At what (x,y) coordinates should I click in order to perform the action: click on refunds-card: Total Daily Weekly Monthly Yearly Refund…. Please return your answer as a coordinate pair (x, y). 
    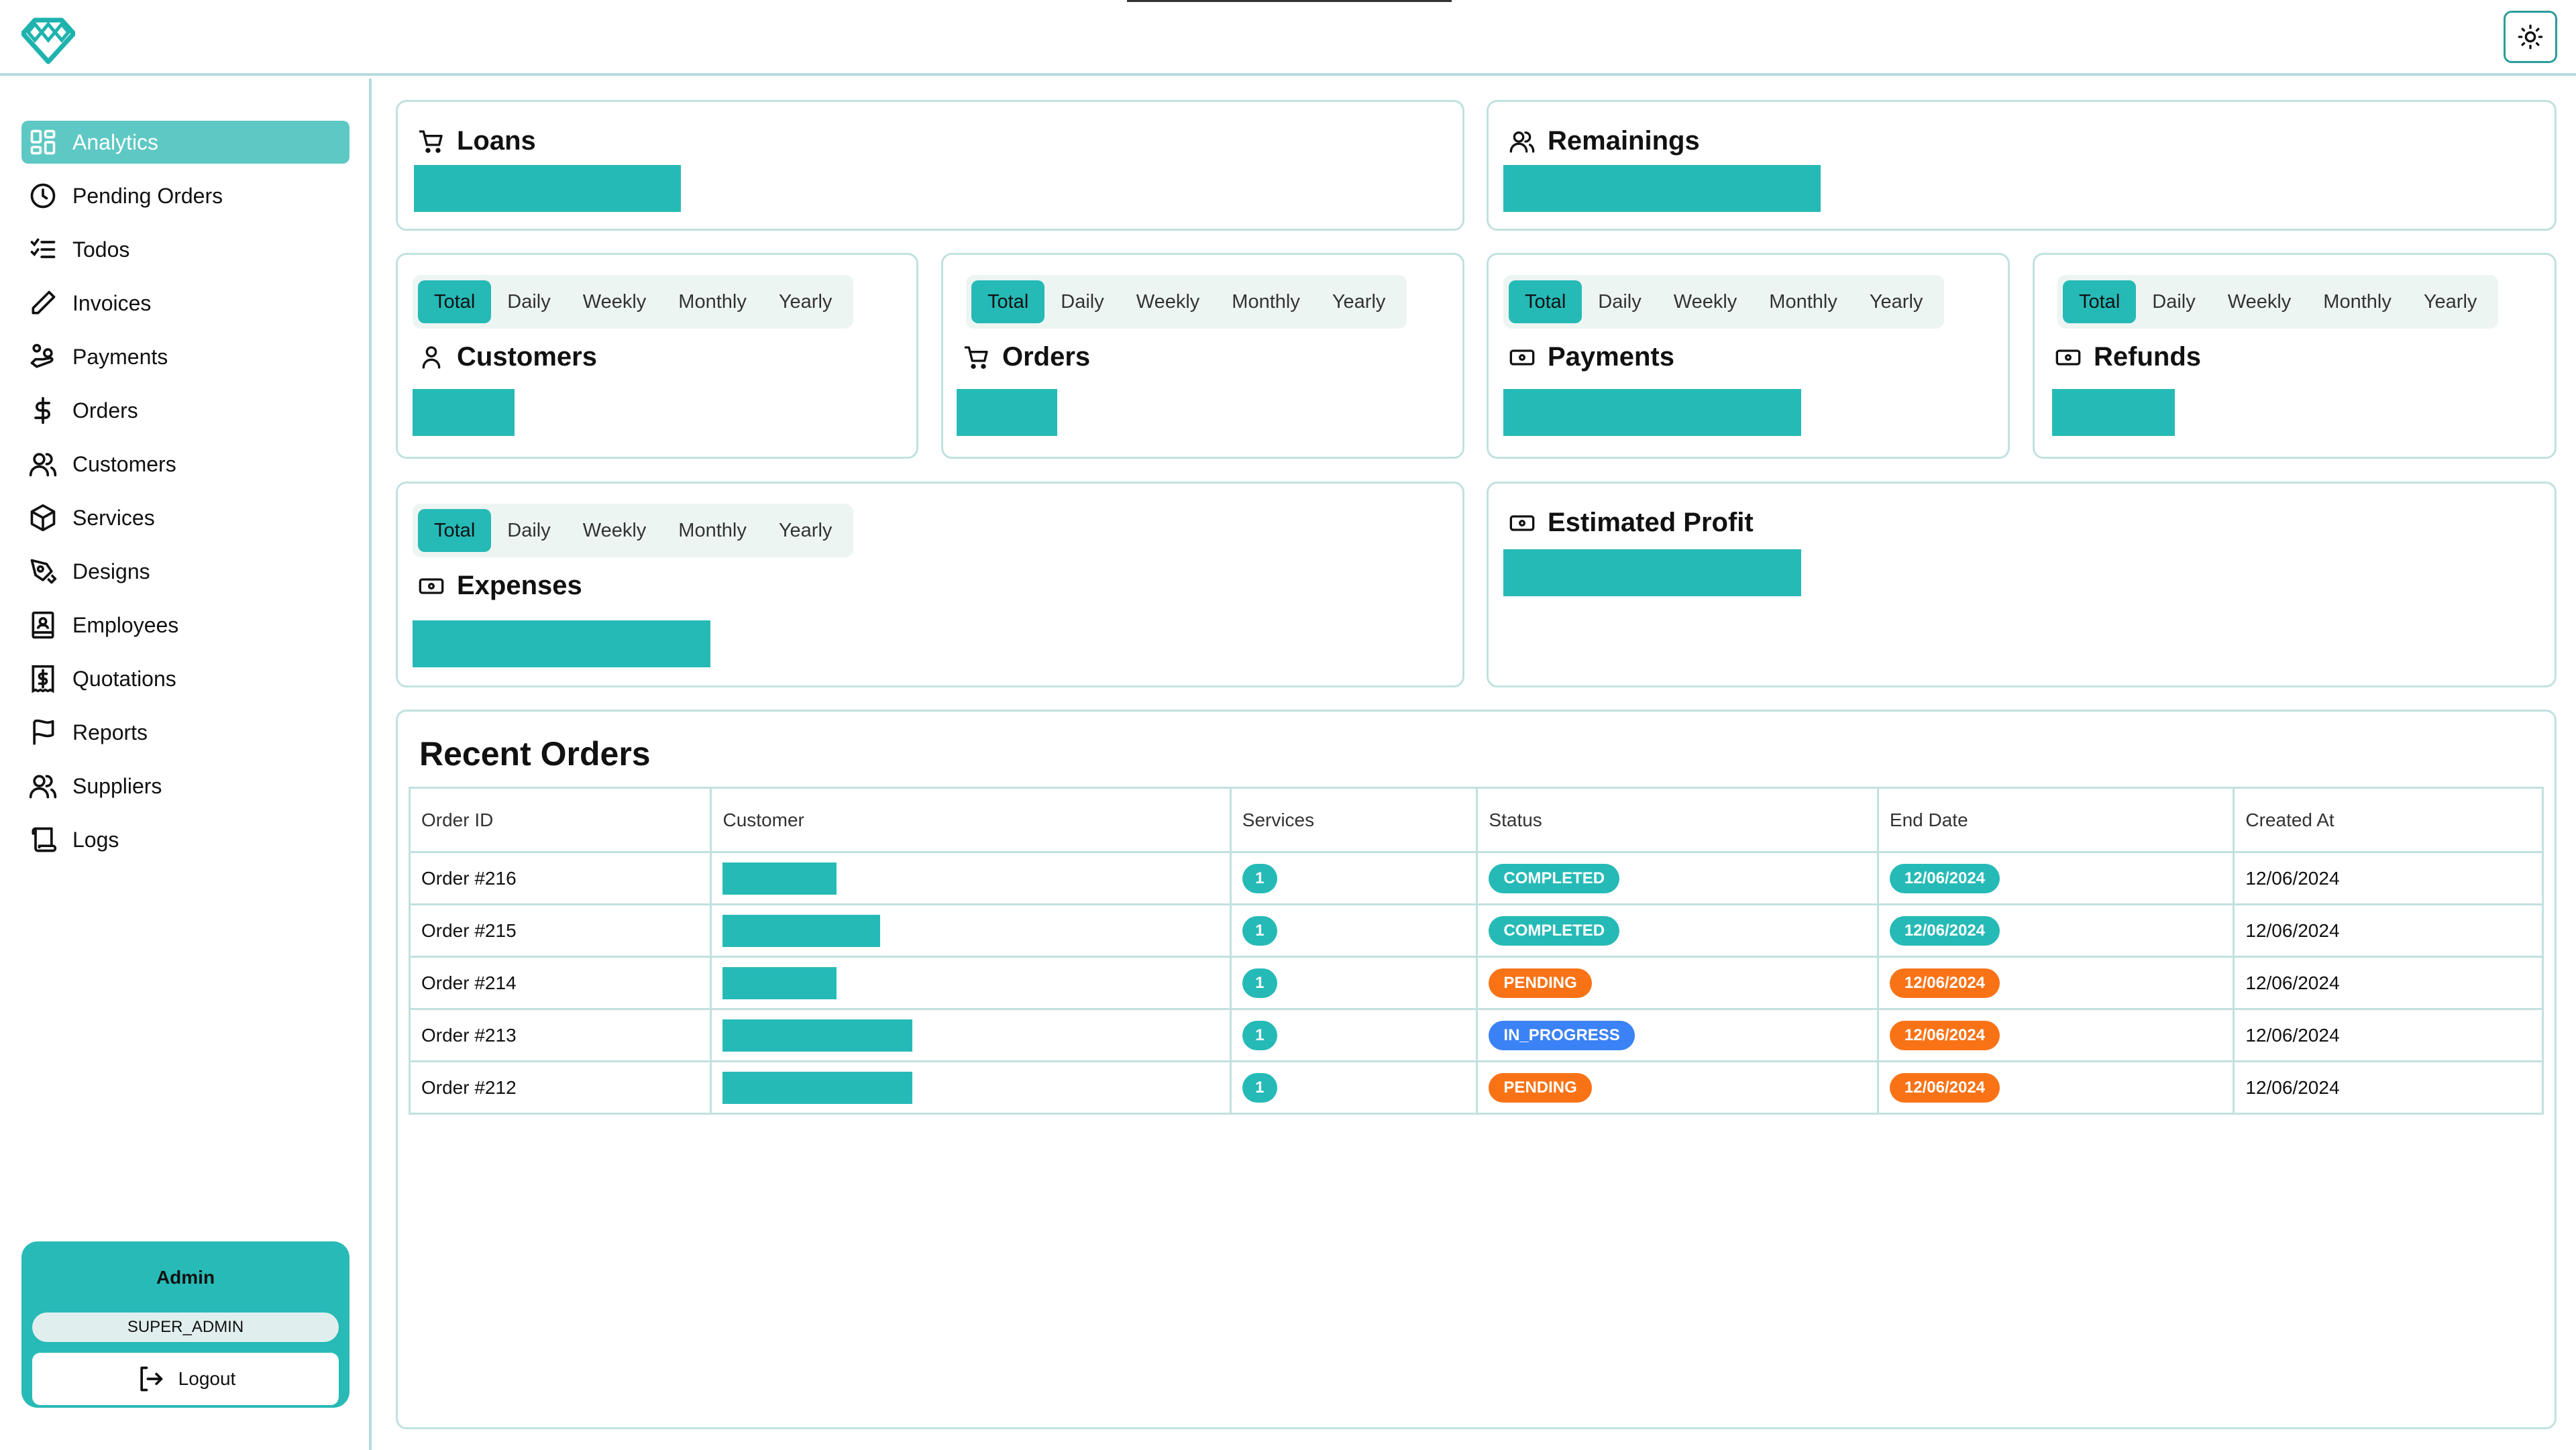
    Looking at the image, I should click on (2295, 356).